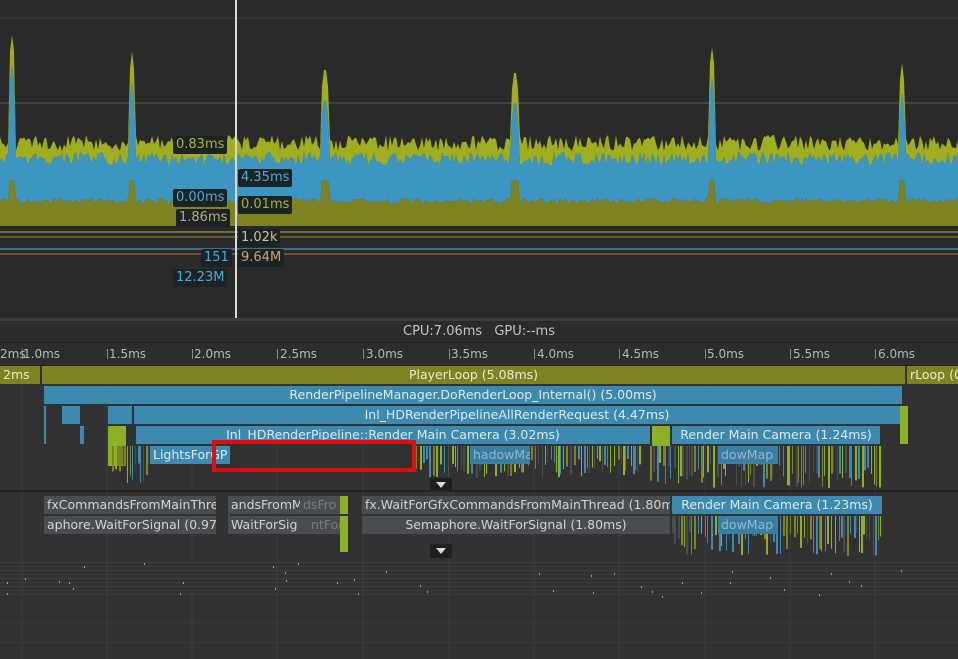  I want to click on wait-gfx-bar-1: fxCommandsFromMainThre, so click(130, 505).